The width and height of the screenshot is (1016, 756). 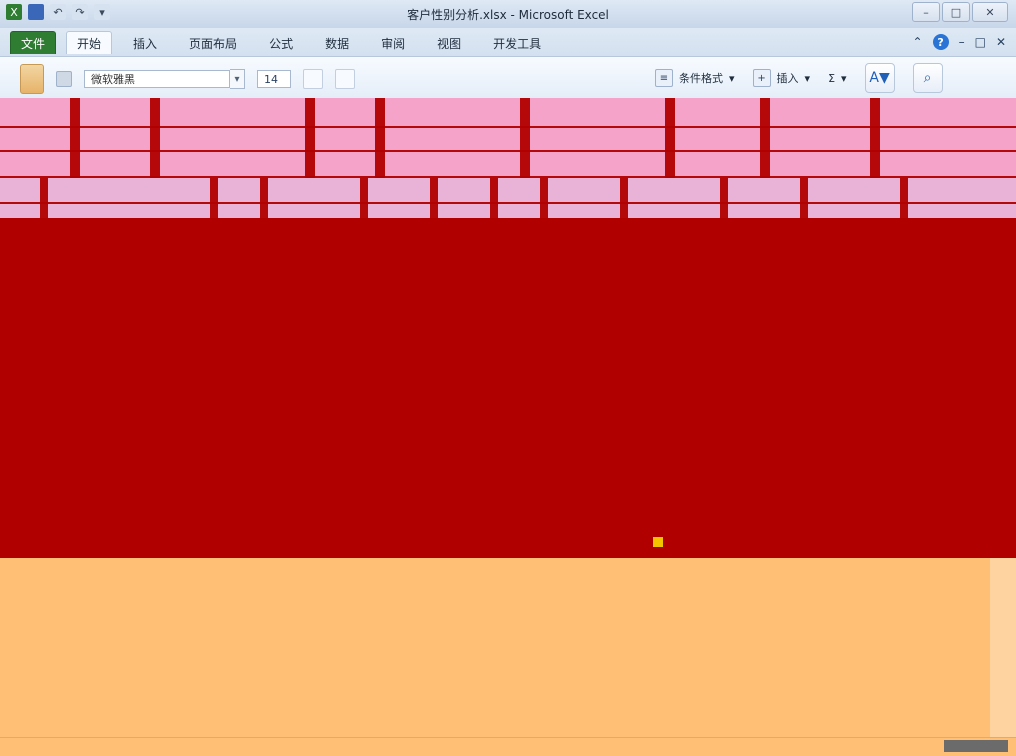 I want to click on ribbon-tab-bar: 文件 开始 插入 页面布局 公式 数据 审阅 视图 开发工具 ⌃ ? – □ ✕, so click(x=508, y=42).